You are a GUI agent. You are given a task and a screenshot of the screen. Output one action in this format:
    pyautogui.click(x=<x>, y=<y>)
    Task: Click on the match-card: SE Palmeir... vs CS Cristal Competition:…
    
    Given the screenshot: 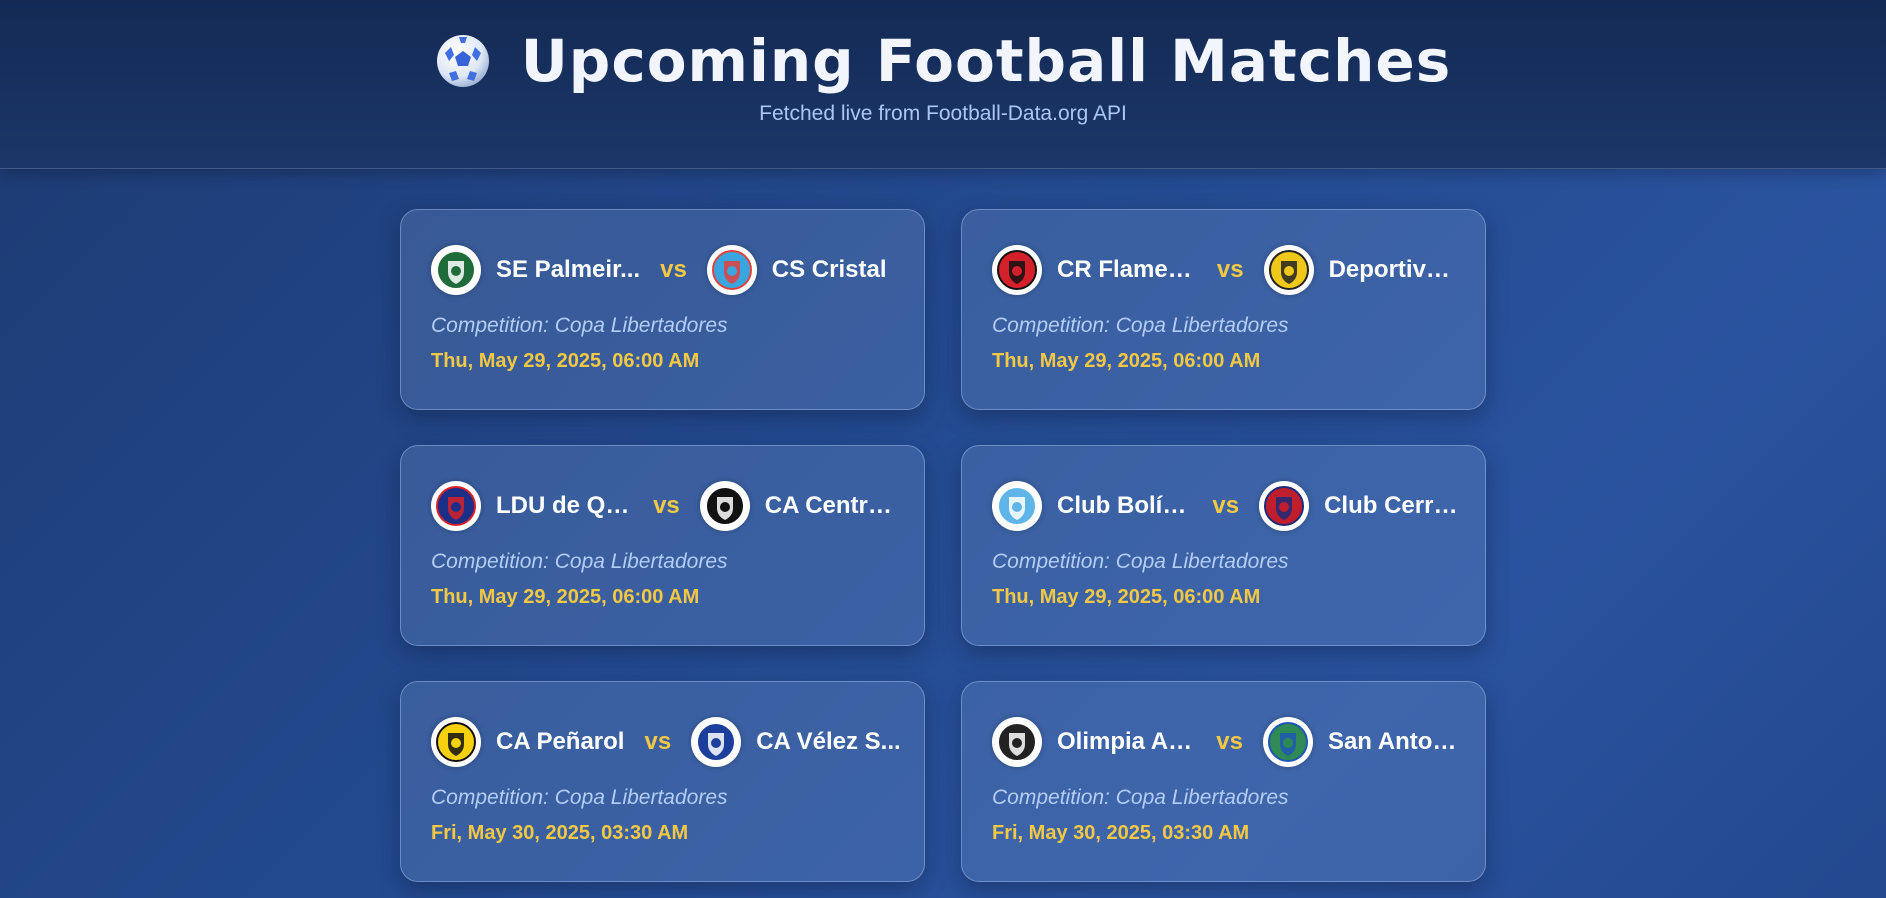 What is the action you would take?
    pyautogui.click(x=662, y=309)
    